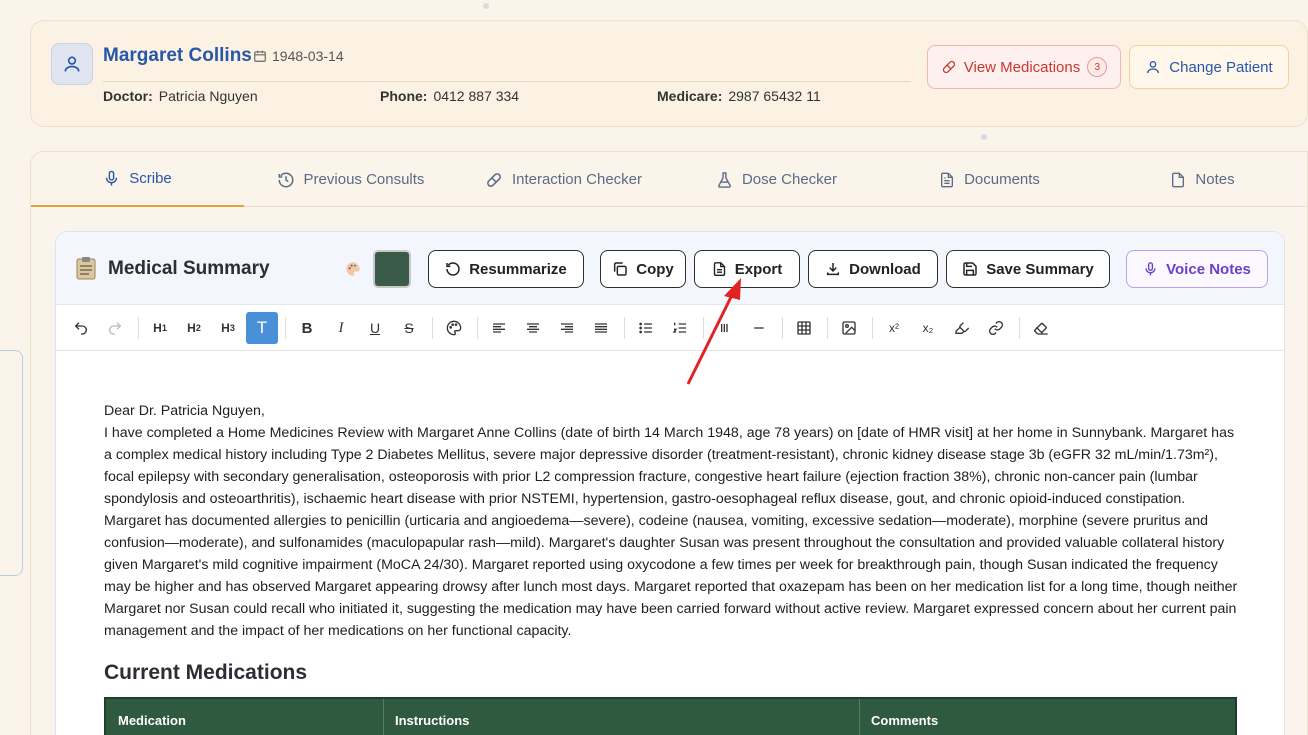  What do you see at coordinates (189, 268) in the screenshot?
I see `summary-title: Medical Summary` at bounding box center [189, 268].